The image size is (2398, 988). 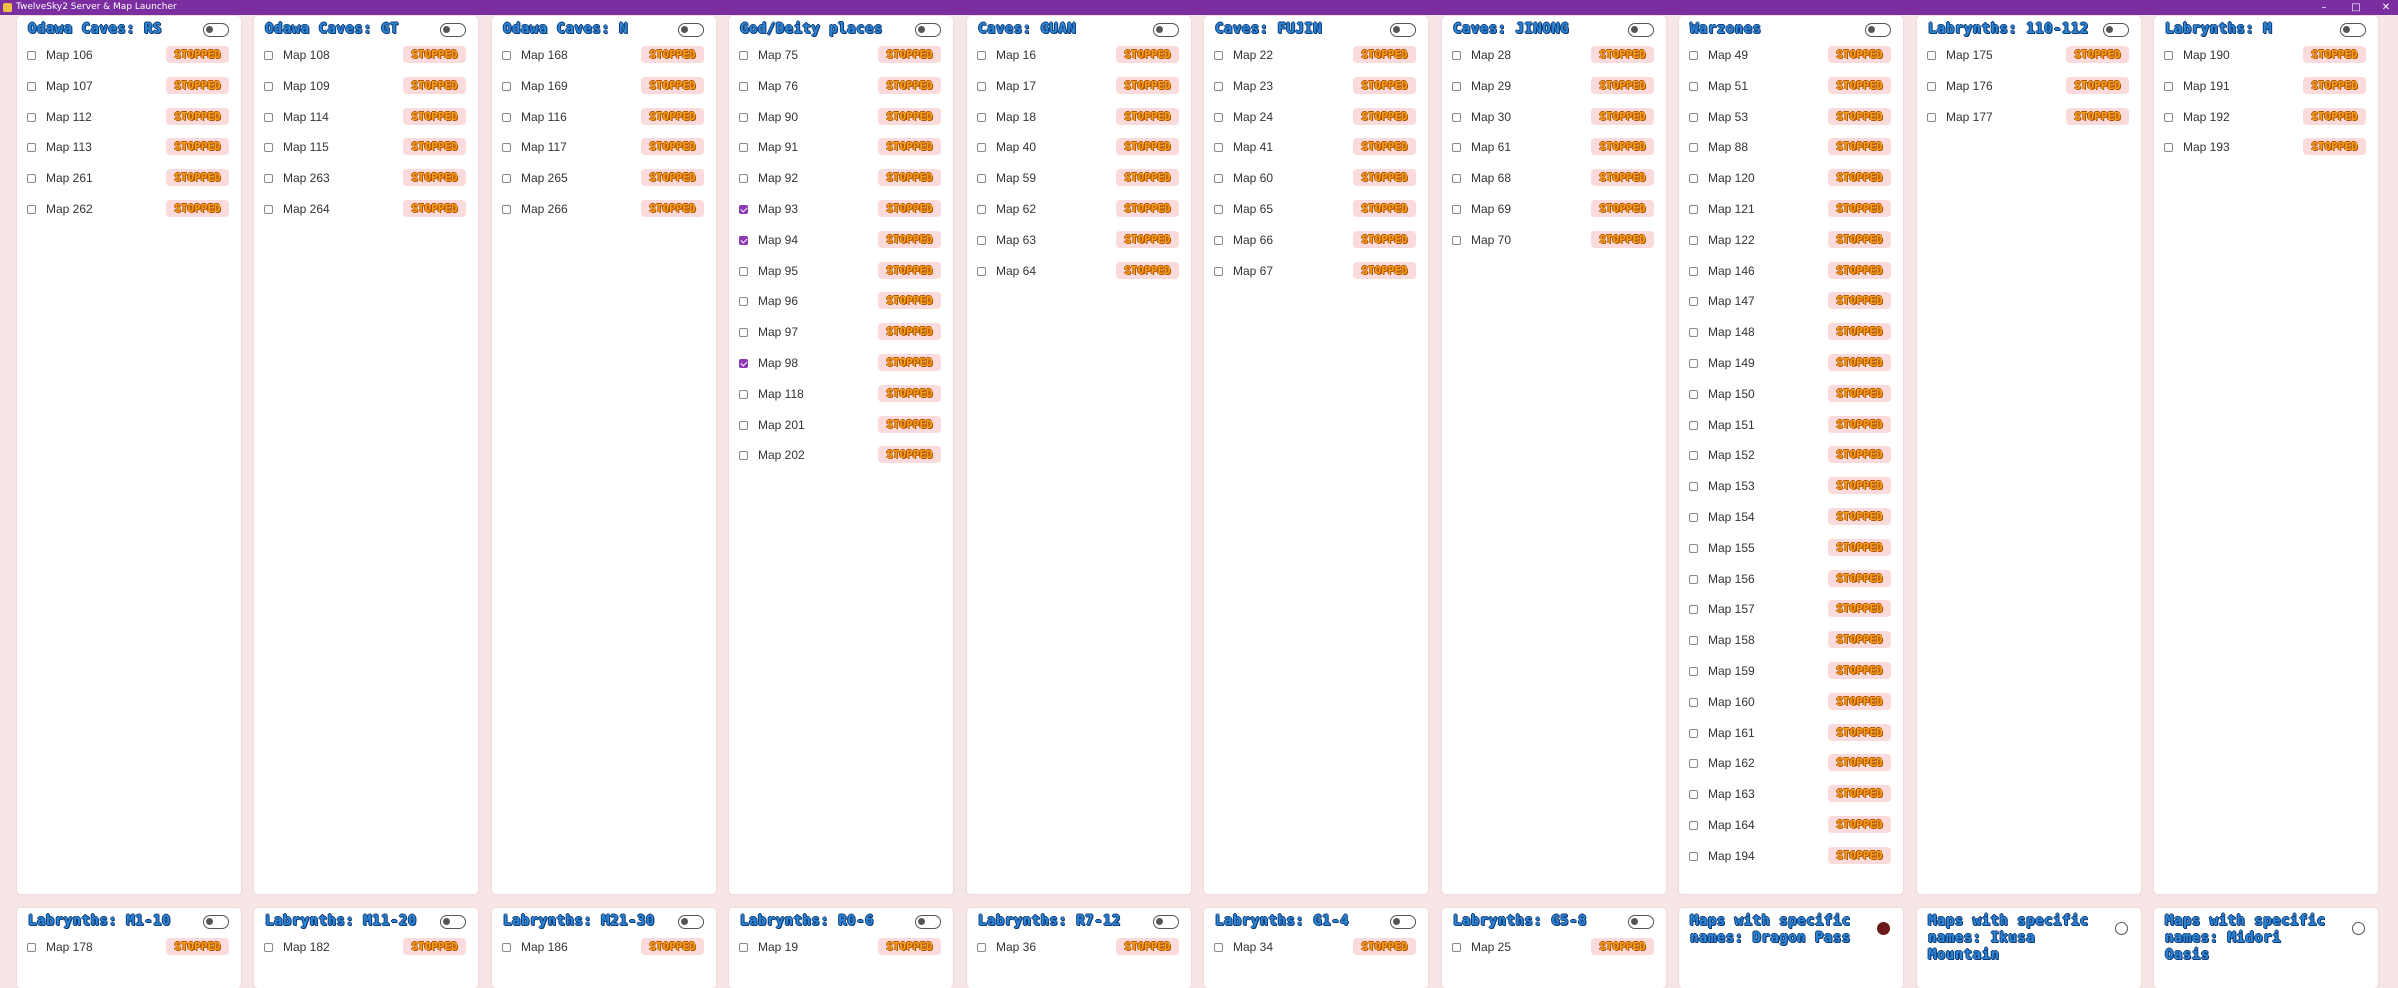 What do you see at coordinates (2324, 7) in the screenshot?
I see `minimize-button: –` at bounding box center [2324, 7].